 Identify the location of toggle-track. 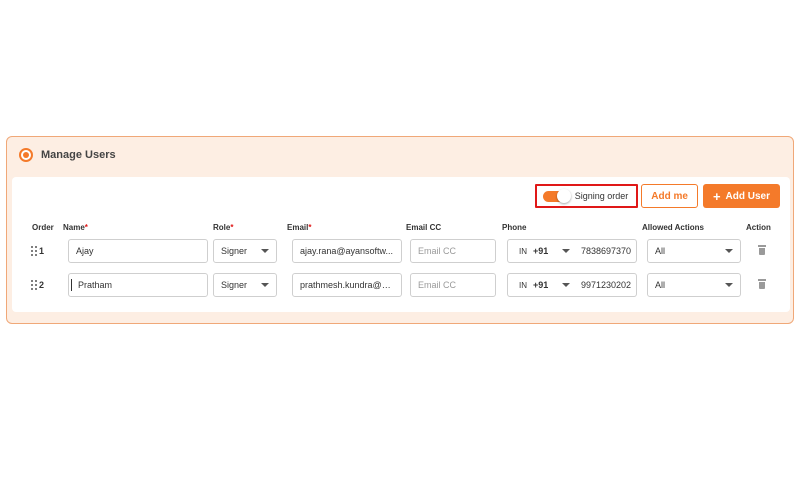
(556, 195).